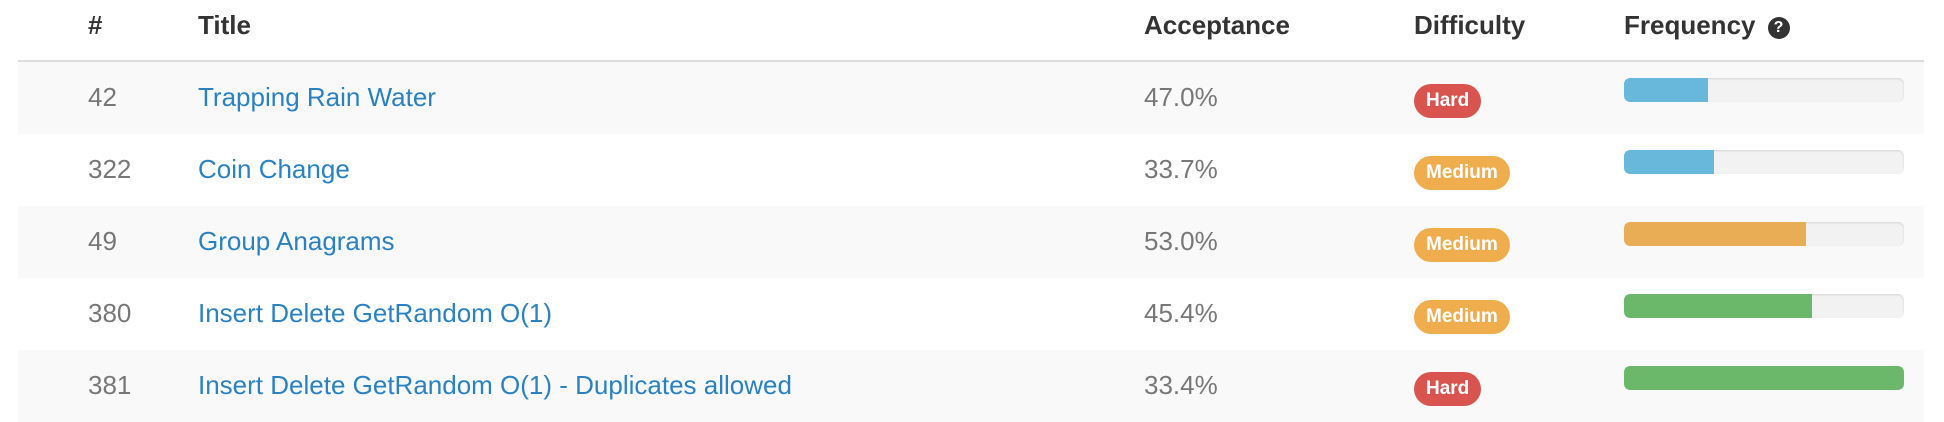 This screenshot has width=1944, height=422. I want to click on problem-title-link: Insert Delete GetRandom O(1), so click(375, 313).